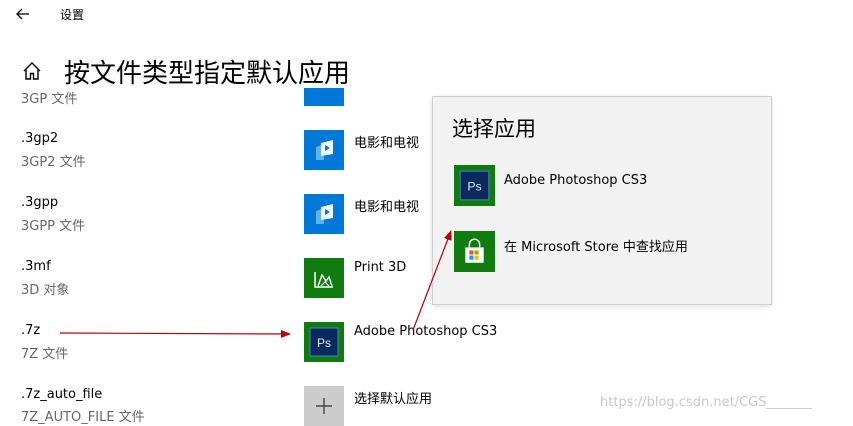 This screenshot has width=853, height=426. Describe the element at coordinates (40, 202) in the screenshot. I see `file-type-ext: .3gpp` at that location.